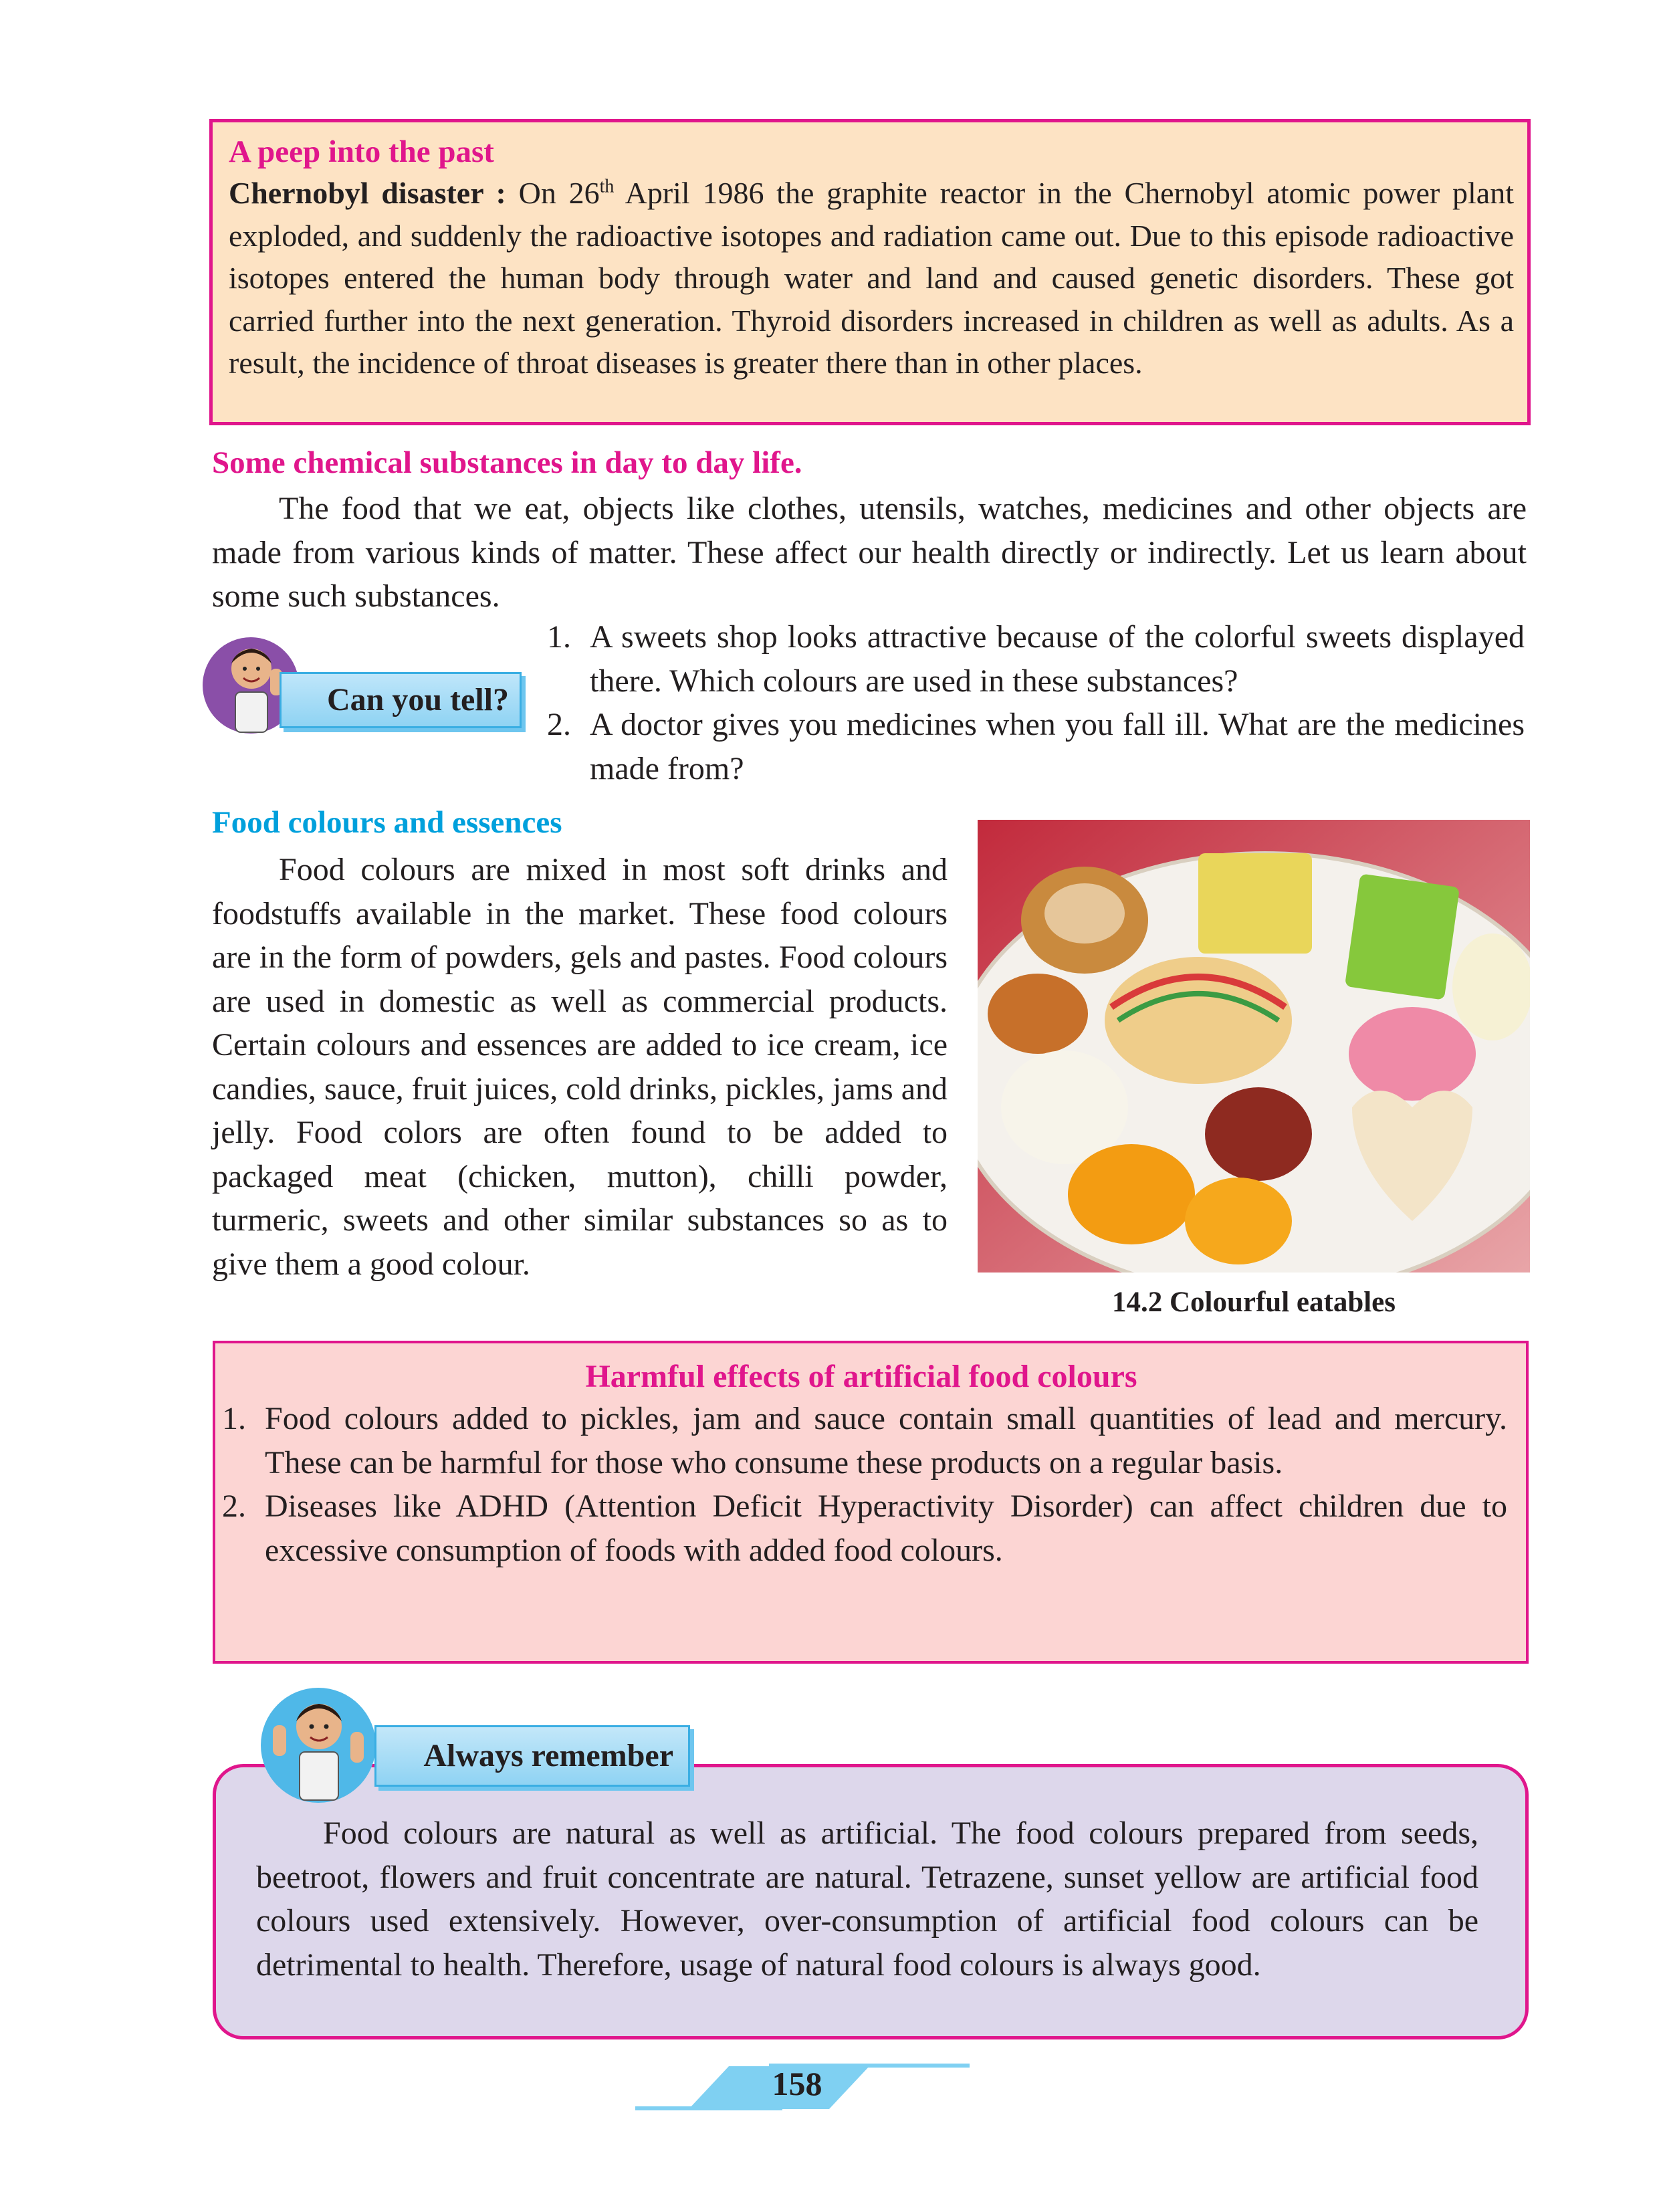 The width and height of the screenshot is (1659, 2212). I want to click on food-colours-heading: Food colours and essences, so click(387, 822).